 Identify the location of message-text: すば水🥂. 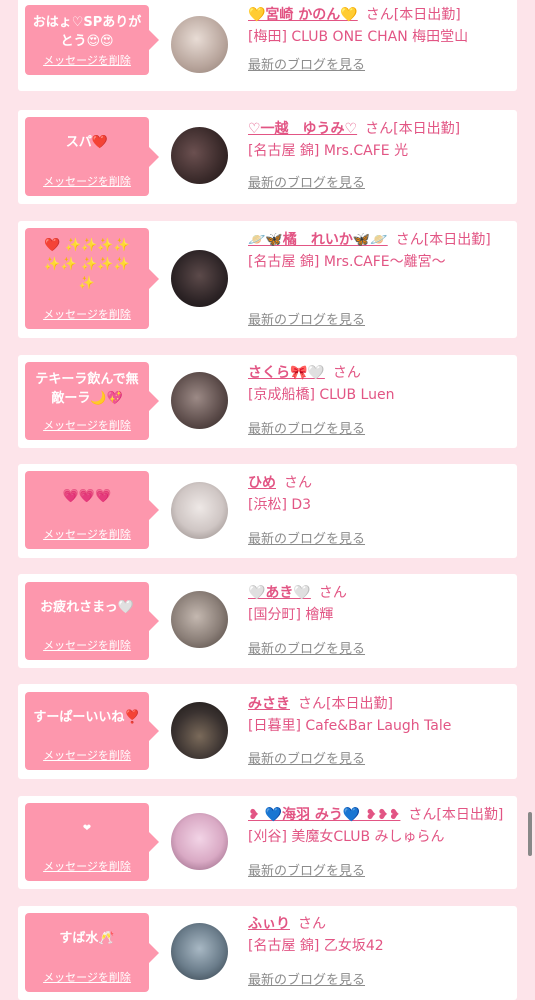
(87, 938).